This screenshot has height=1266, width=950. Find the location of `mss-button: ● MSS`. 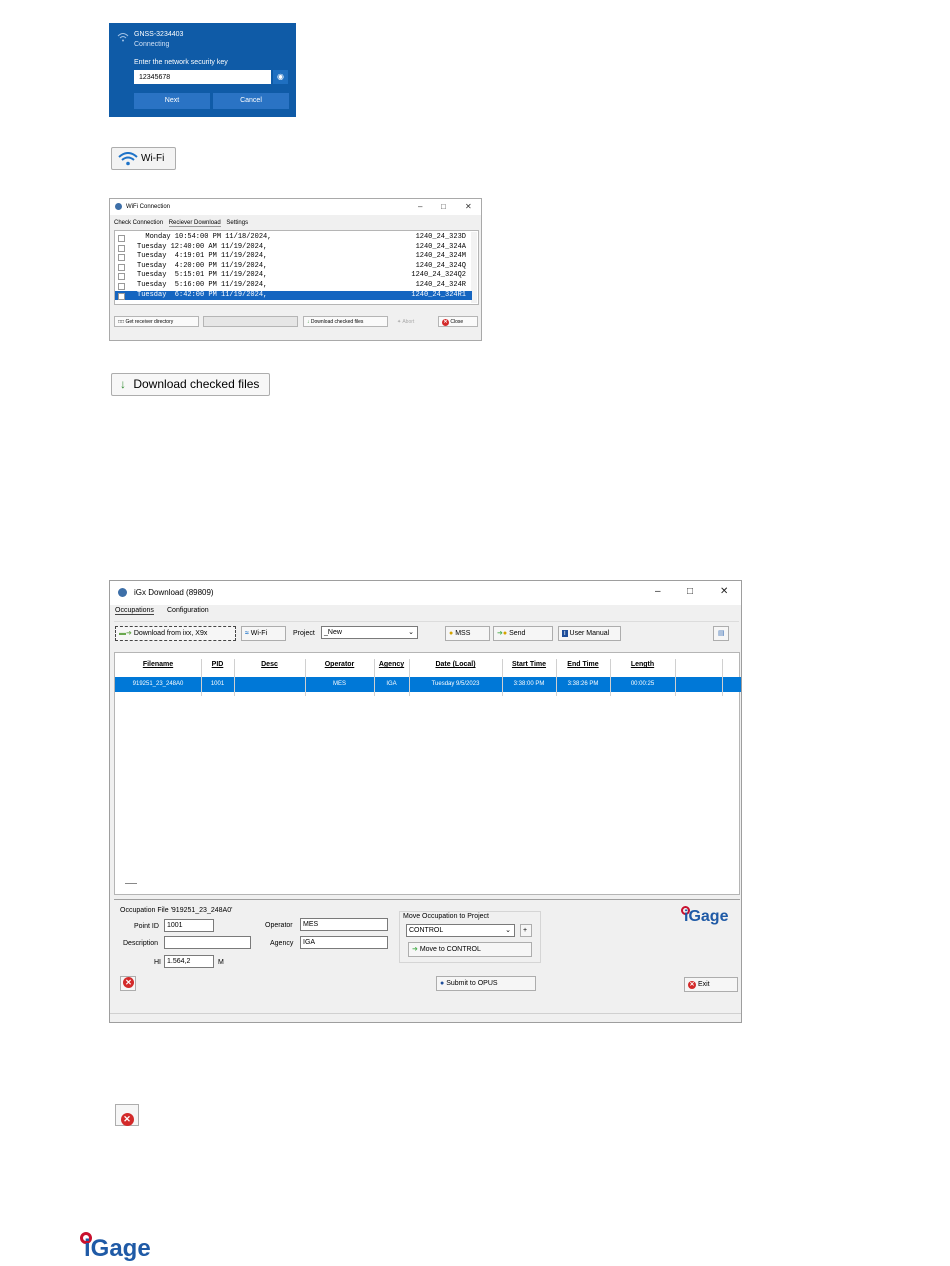

mss-button: ● MSS is located at coordinates (467, 633).